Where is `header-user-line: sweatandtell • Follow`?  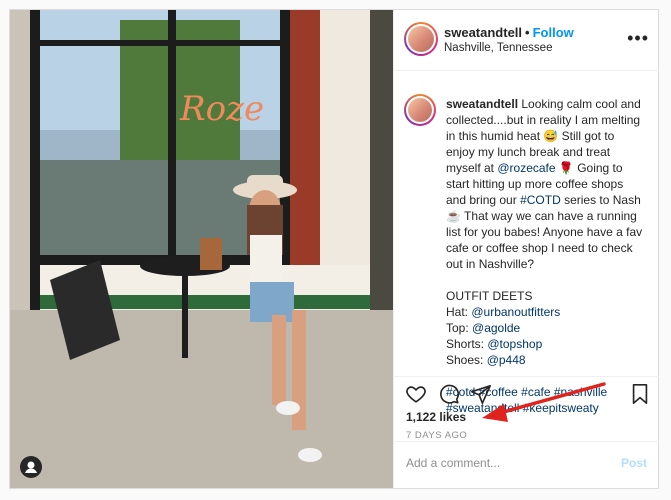
header-user-line: sweatandtell • Follow is located at coordinates (509, 32).